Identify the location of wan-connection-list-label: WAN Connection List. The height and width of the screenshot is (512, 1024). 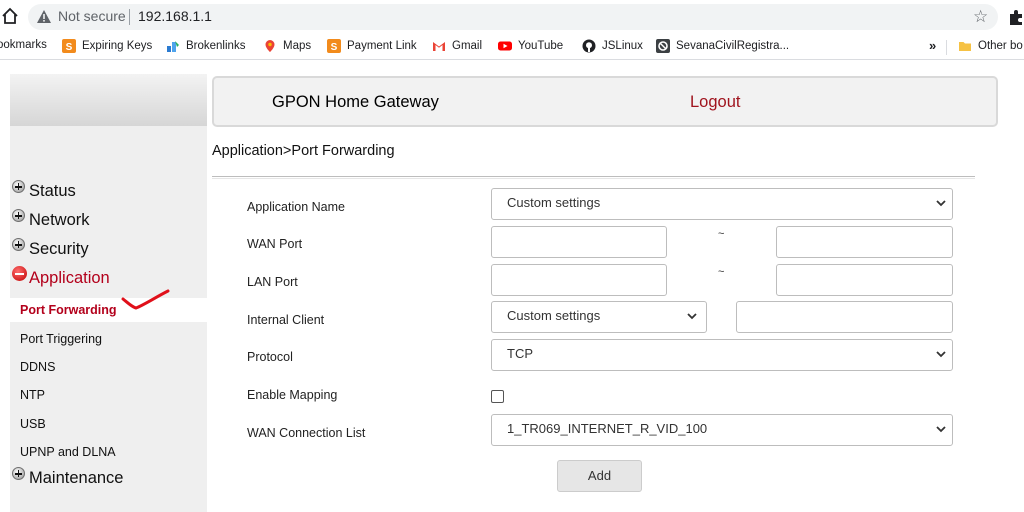
(306, 433).